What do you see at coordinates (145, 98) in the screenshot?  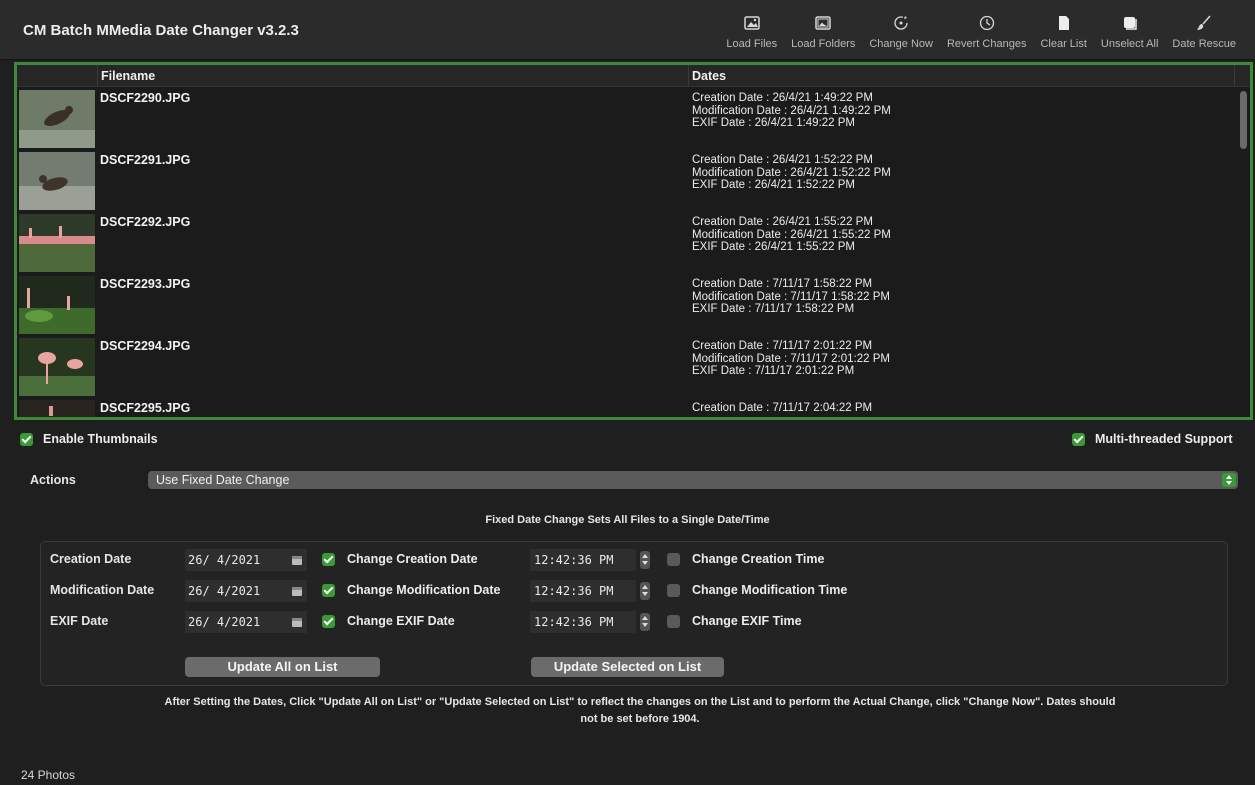 I see `filename: DSCF2290.JPG` at bounding box center [145, 98].